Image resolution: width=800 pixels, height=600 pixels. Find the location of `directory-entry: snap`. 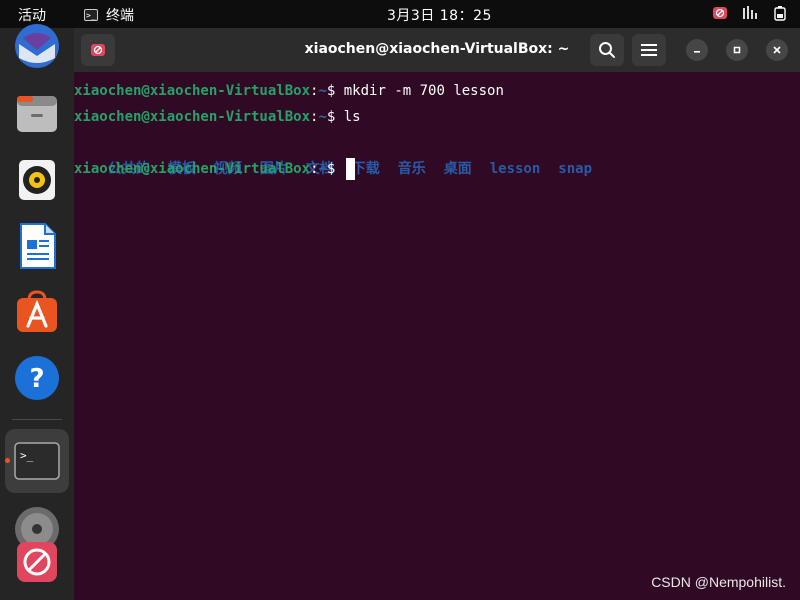

directory-entry: snap is located at coordinates (575, 169).